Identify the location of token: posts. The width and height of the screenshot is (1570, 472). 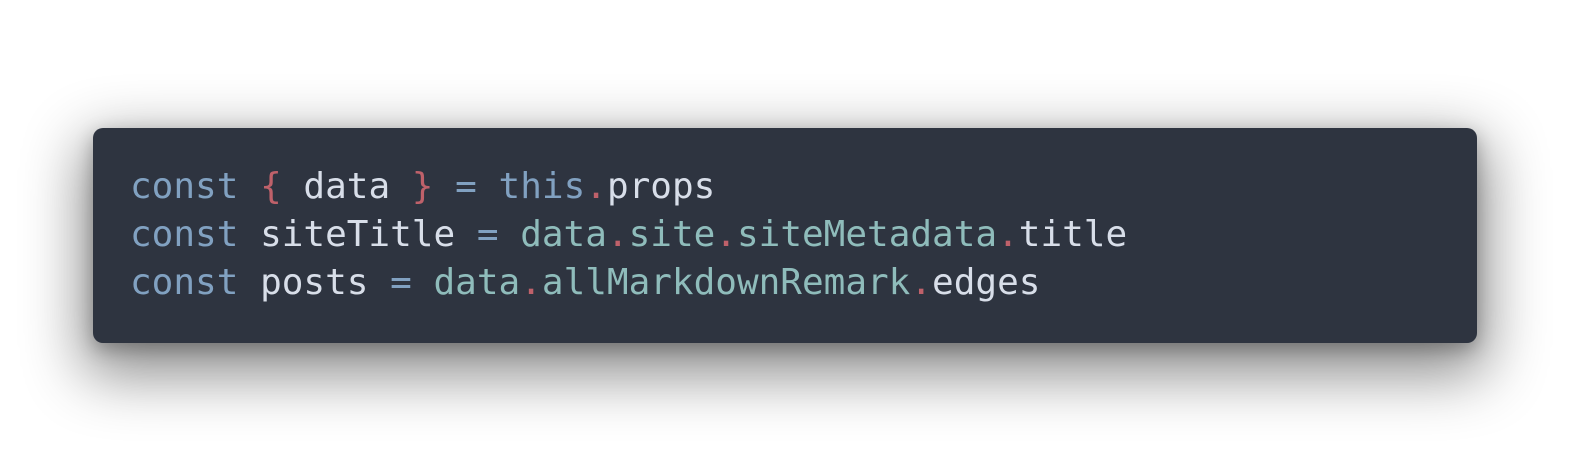
(314, 282).